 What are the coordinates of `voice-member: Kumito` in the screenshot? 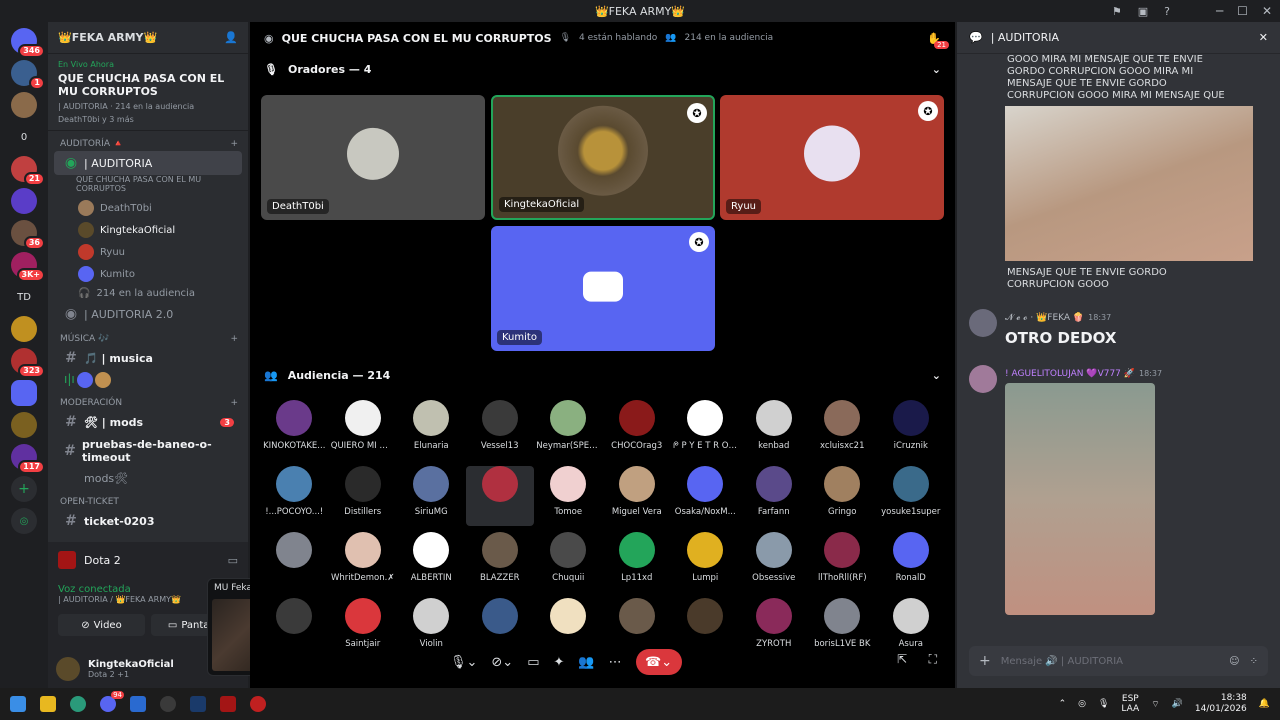 It's located at (148, 274).